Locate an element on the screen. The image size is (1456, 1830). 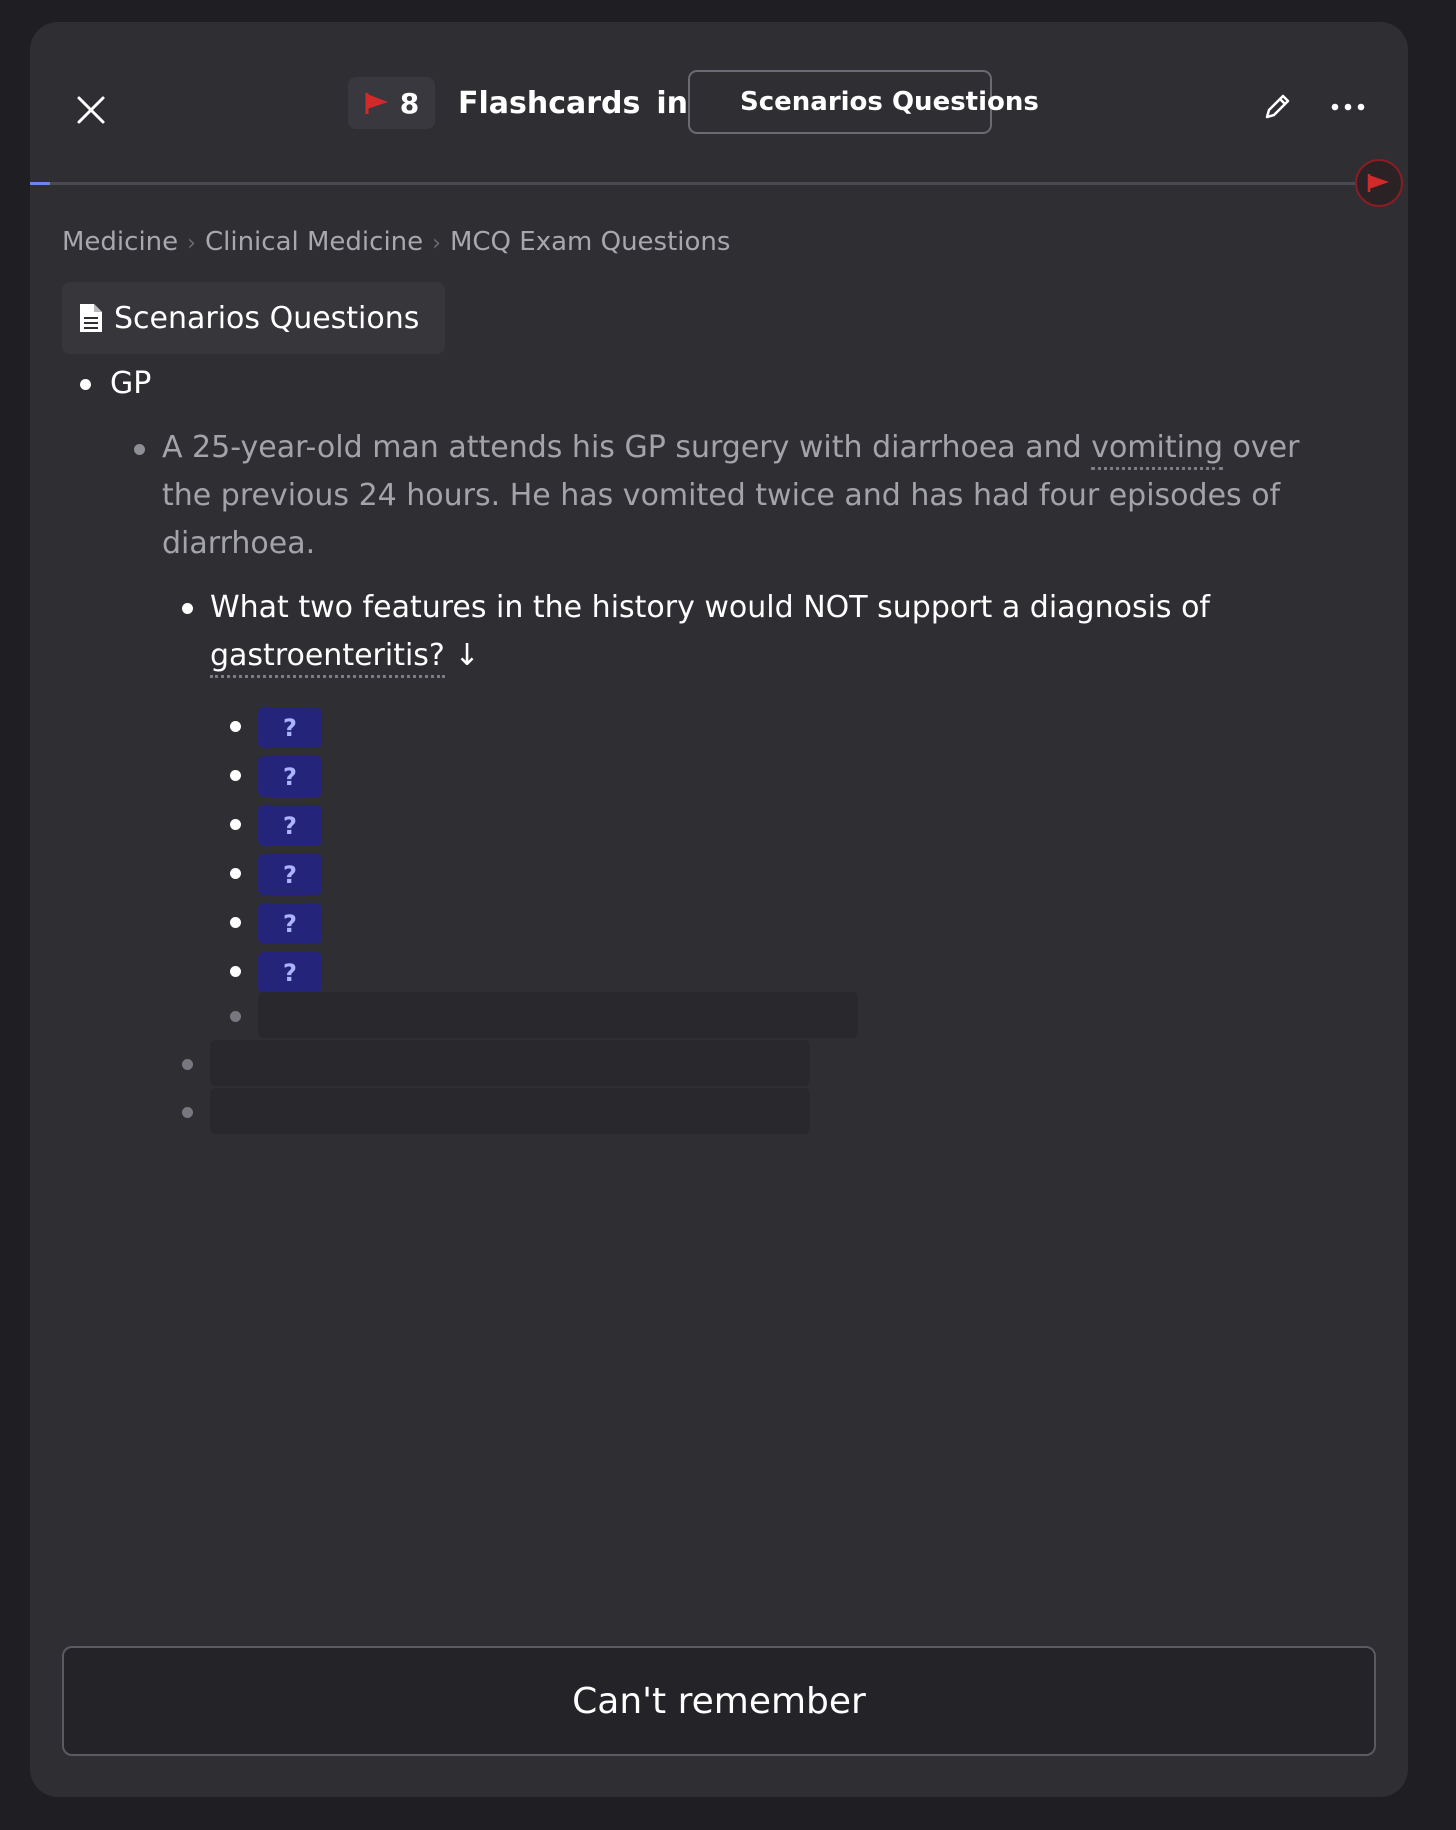
more-horizontal-icon is located at coordinates (1348, 107).